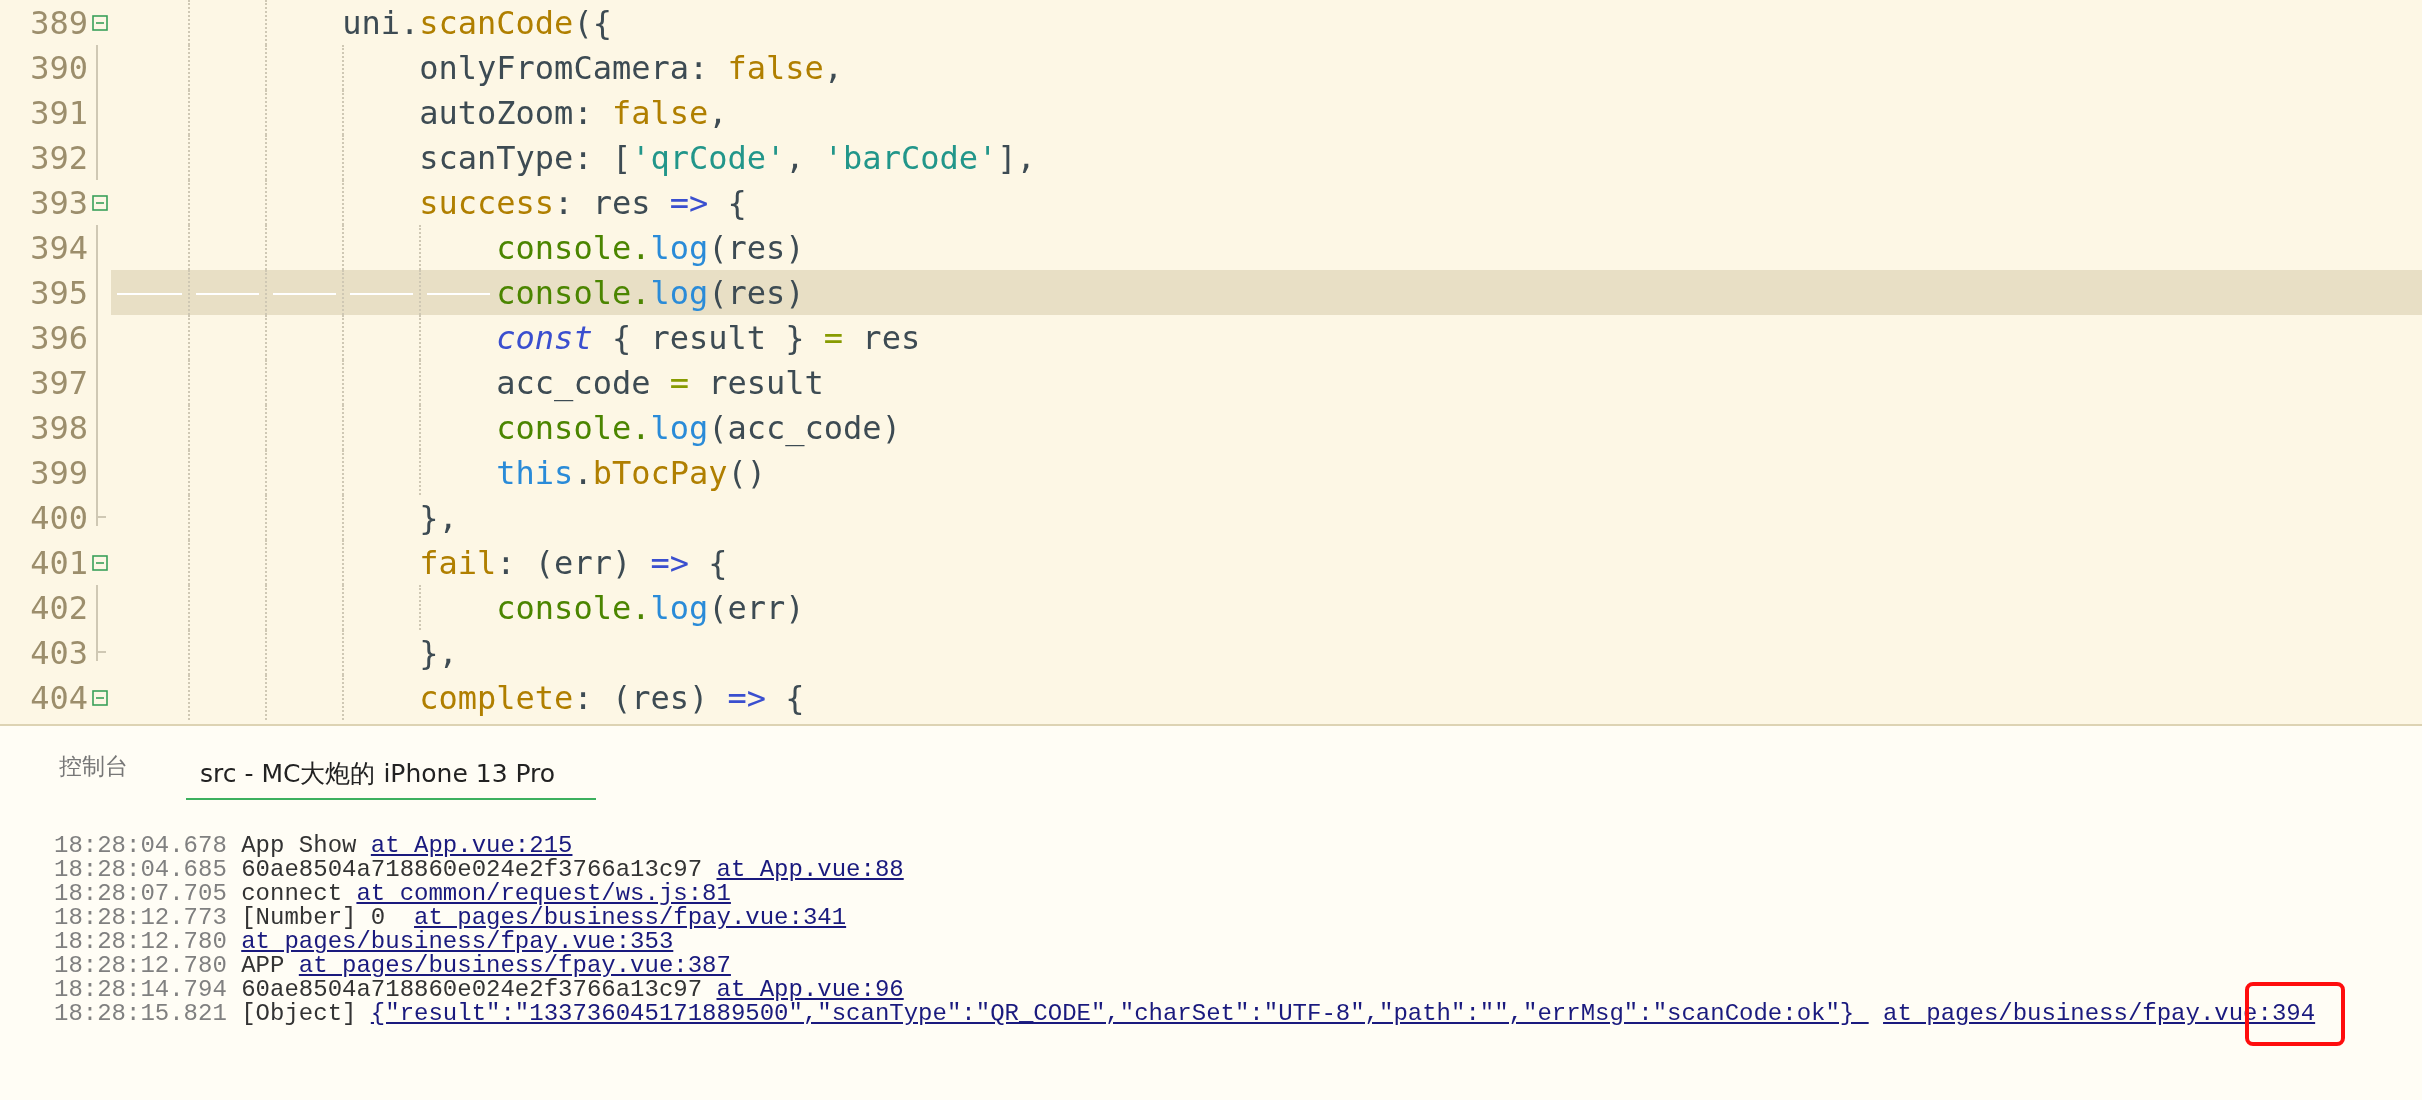  I want to click on code-line: uni.scanCode({, so click(477, 22).